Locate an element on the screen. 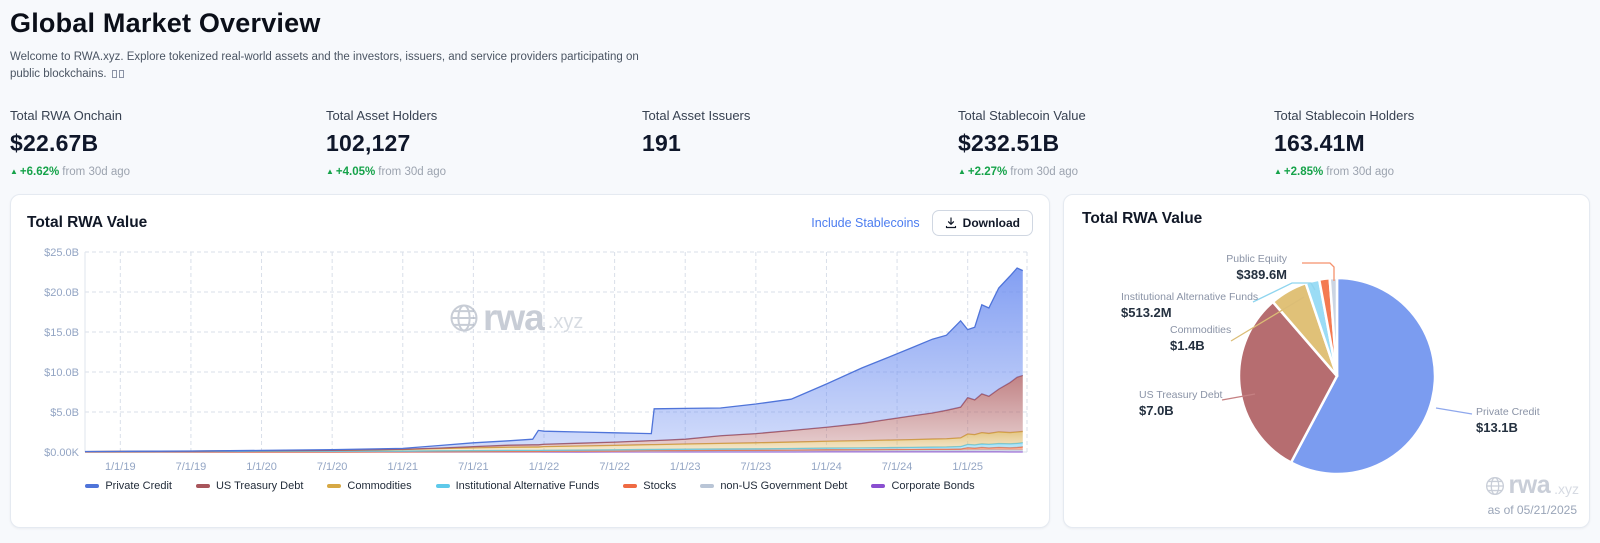 The height and width of the screenshot is (543, 1600). svg-text: 1/1/20 is located at coordinates (261, 467).